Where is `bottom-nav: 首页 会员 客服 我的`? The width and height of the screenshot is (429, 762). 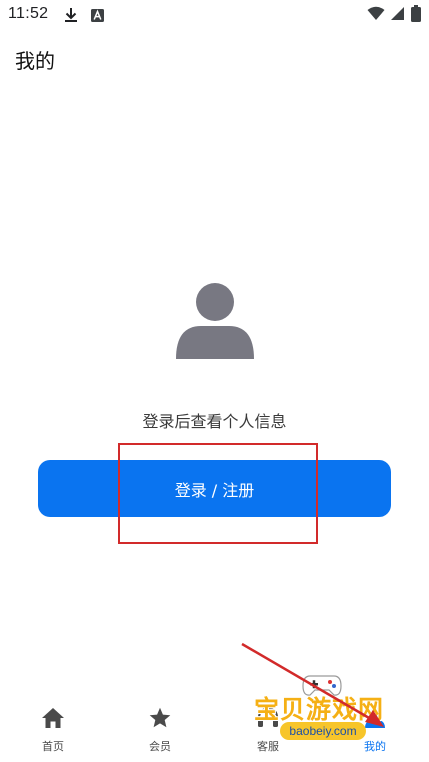 bottom-nav: 首页 会员 客服 我的 is located at coordinates (214, 728).